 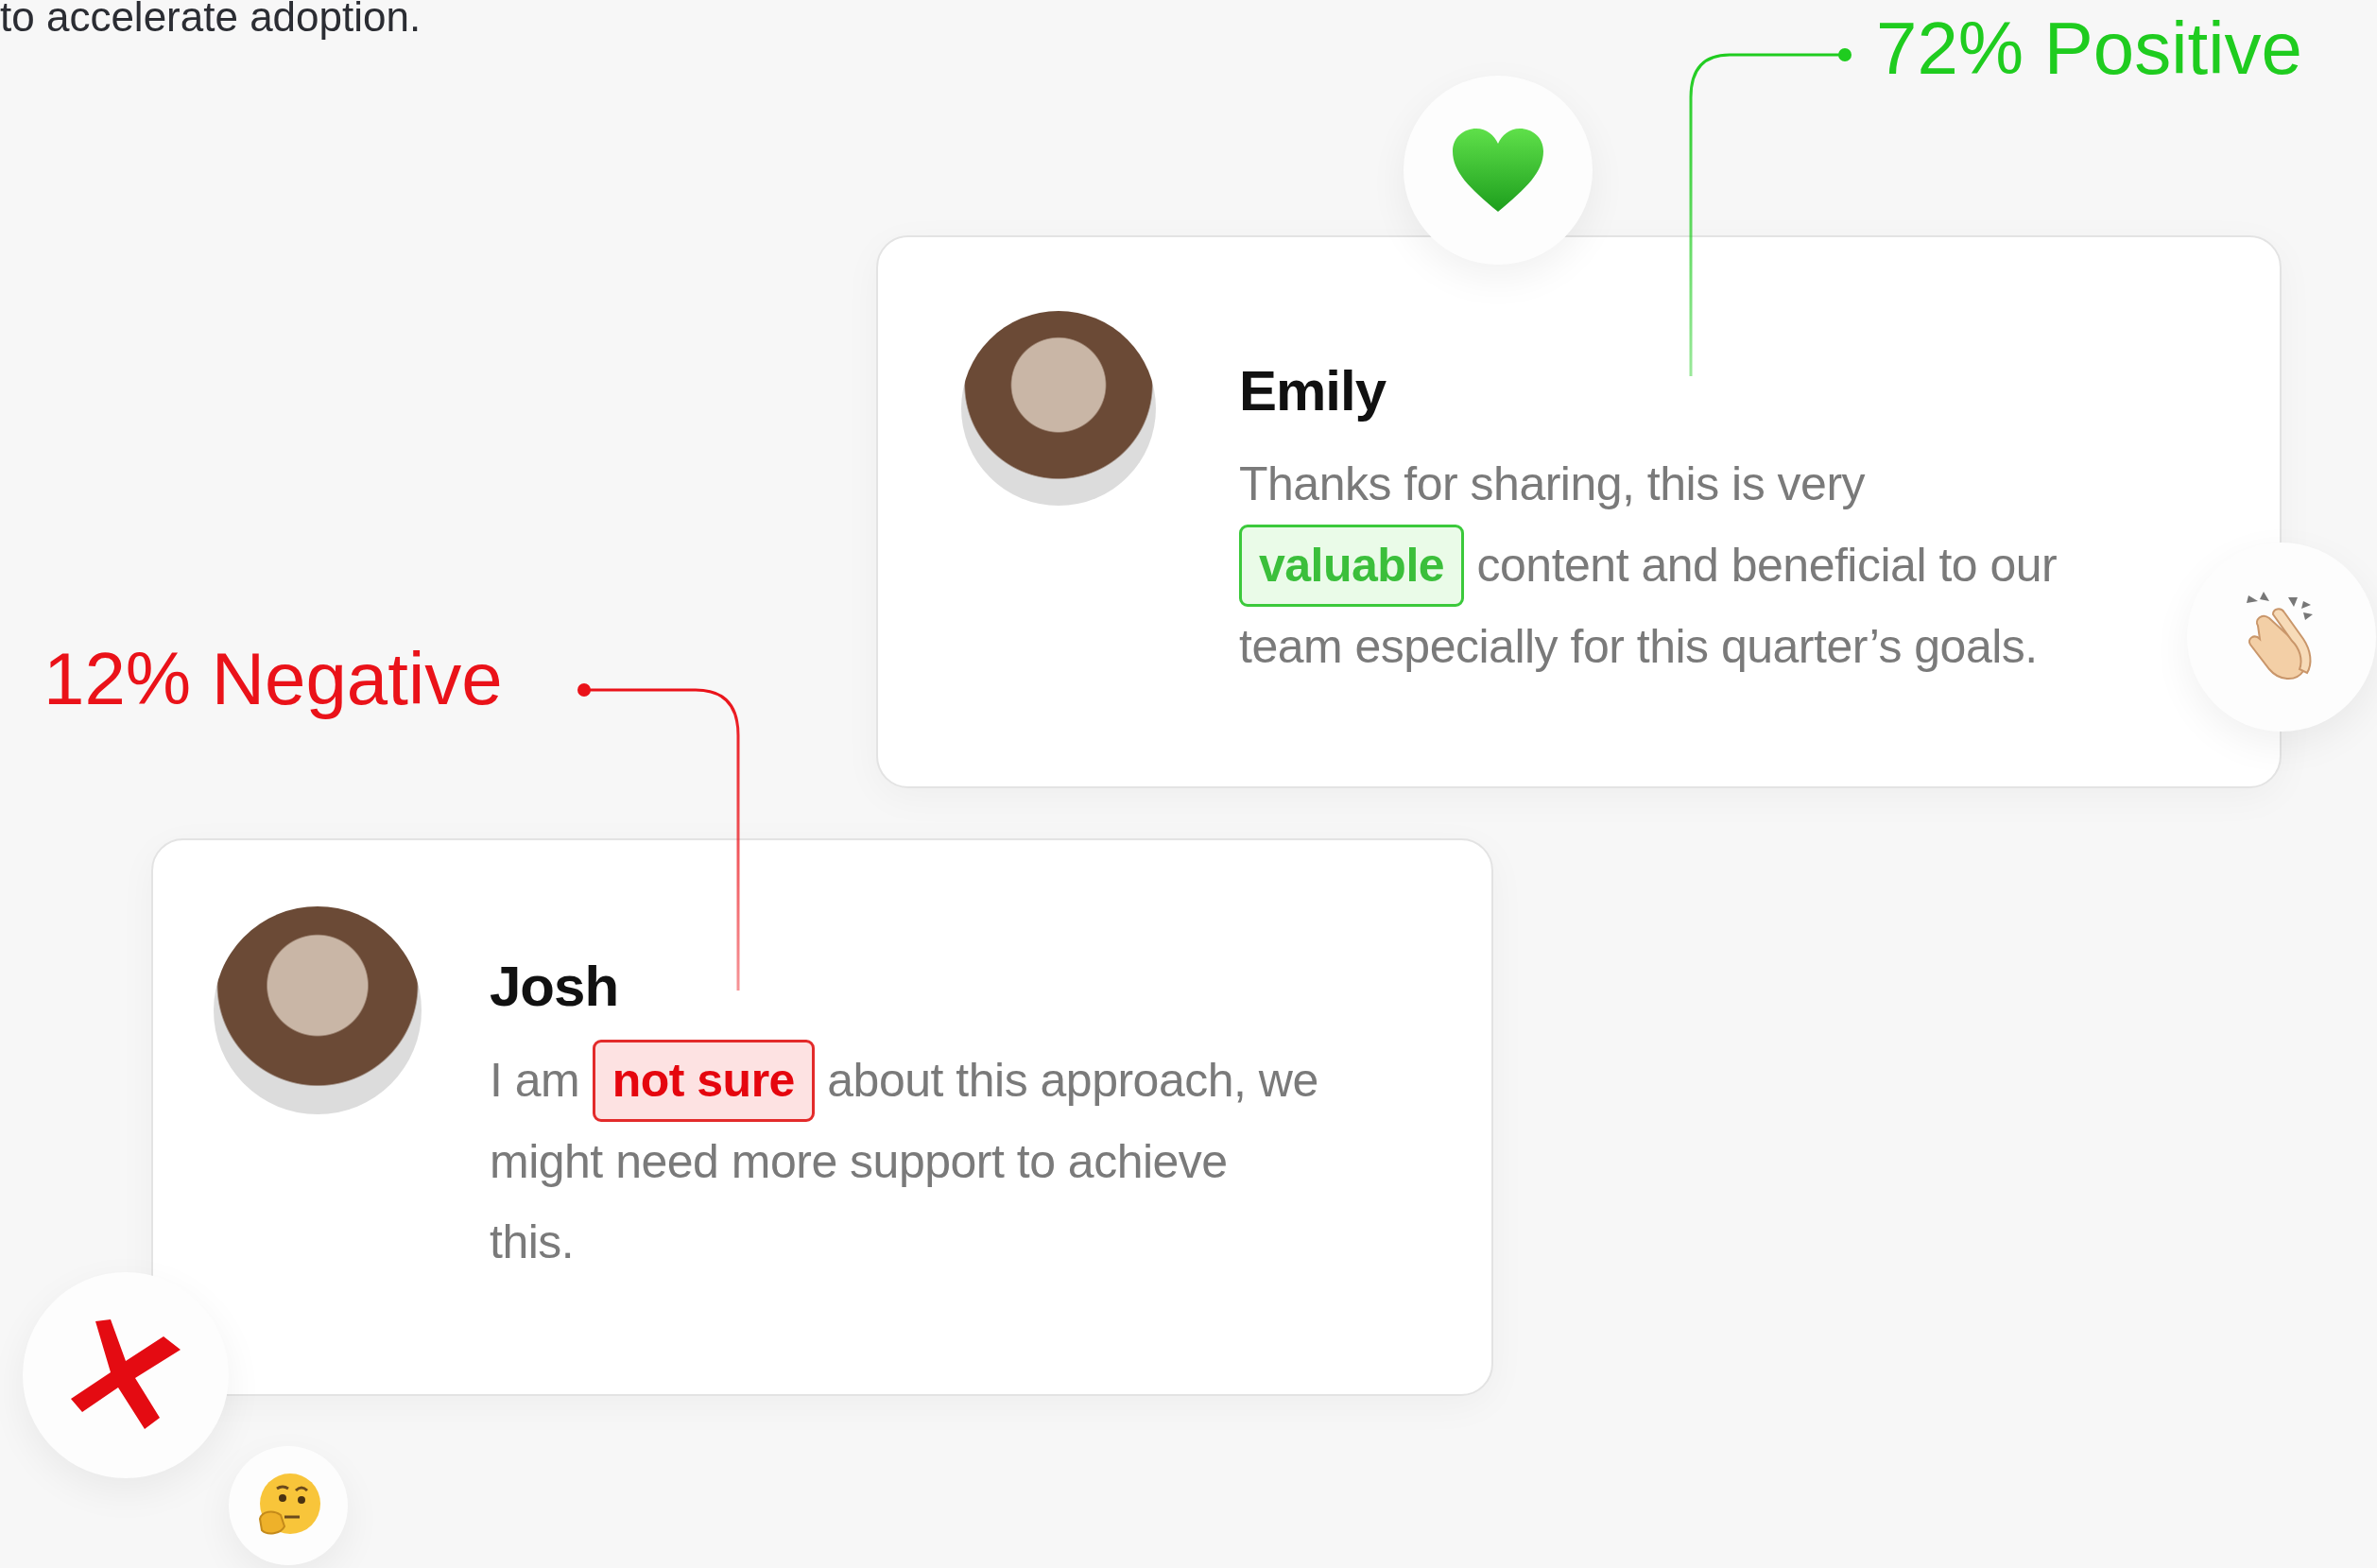 What do you see at coordinates (555, 986) in the screenshot?
I see `commenter-name: Josh` at bounding box center [555, 986].